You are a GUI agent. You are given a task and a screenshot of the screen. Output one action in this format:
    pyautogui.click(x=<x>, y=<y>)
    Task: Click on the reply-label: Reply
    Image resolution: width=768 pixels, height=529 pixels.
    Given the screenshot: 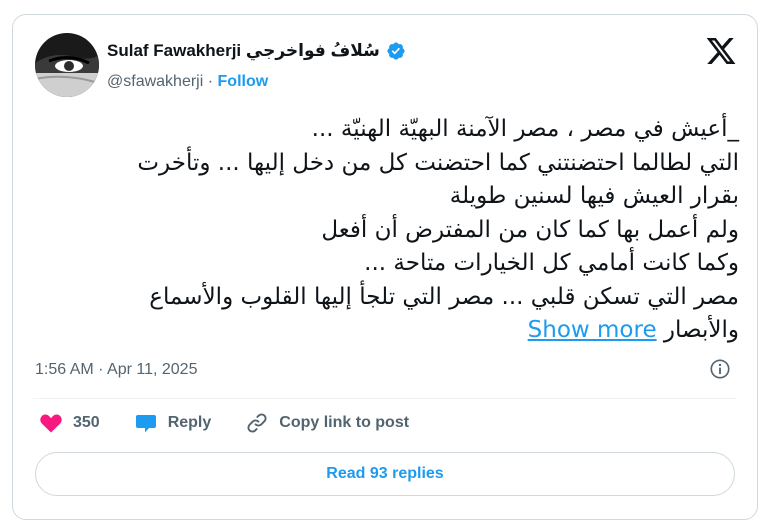 What is the action you would take?
    pyautogui.click(x=189, y=422)
    